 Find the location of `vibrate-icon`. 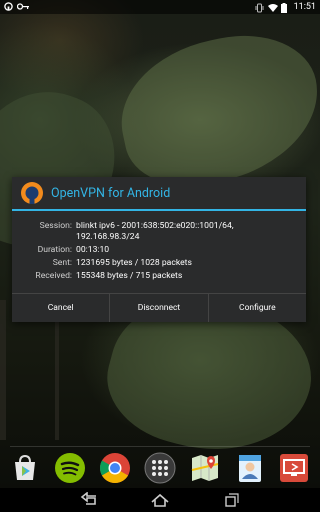

vibrate-icon is located at coordinates (259, 7).